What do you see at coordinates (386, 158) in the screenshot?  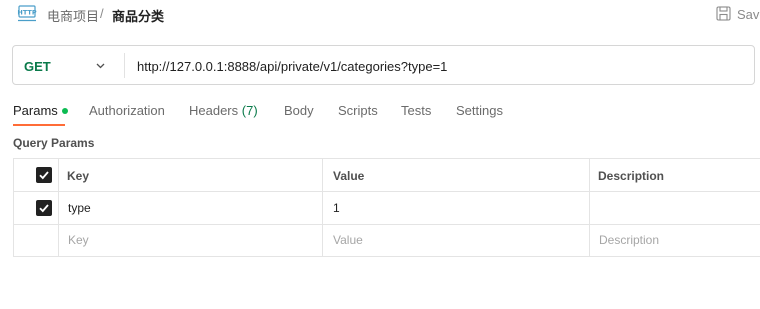 I see `table-border-top` at bounding box center [386, 158].